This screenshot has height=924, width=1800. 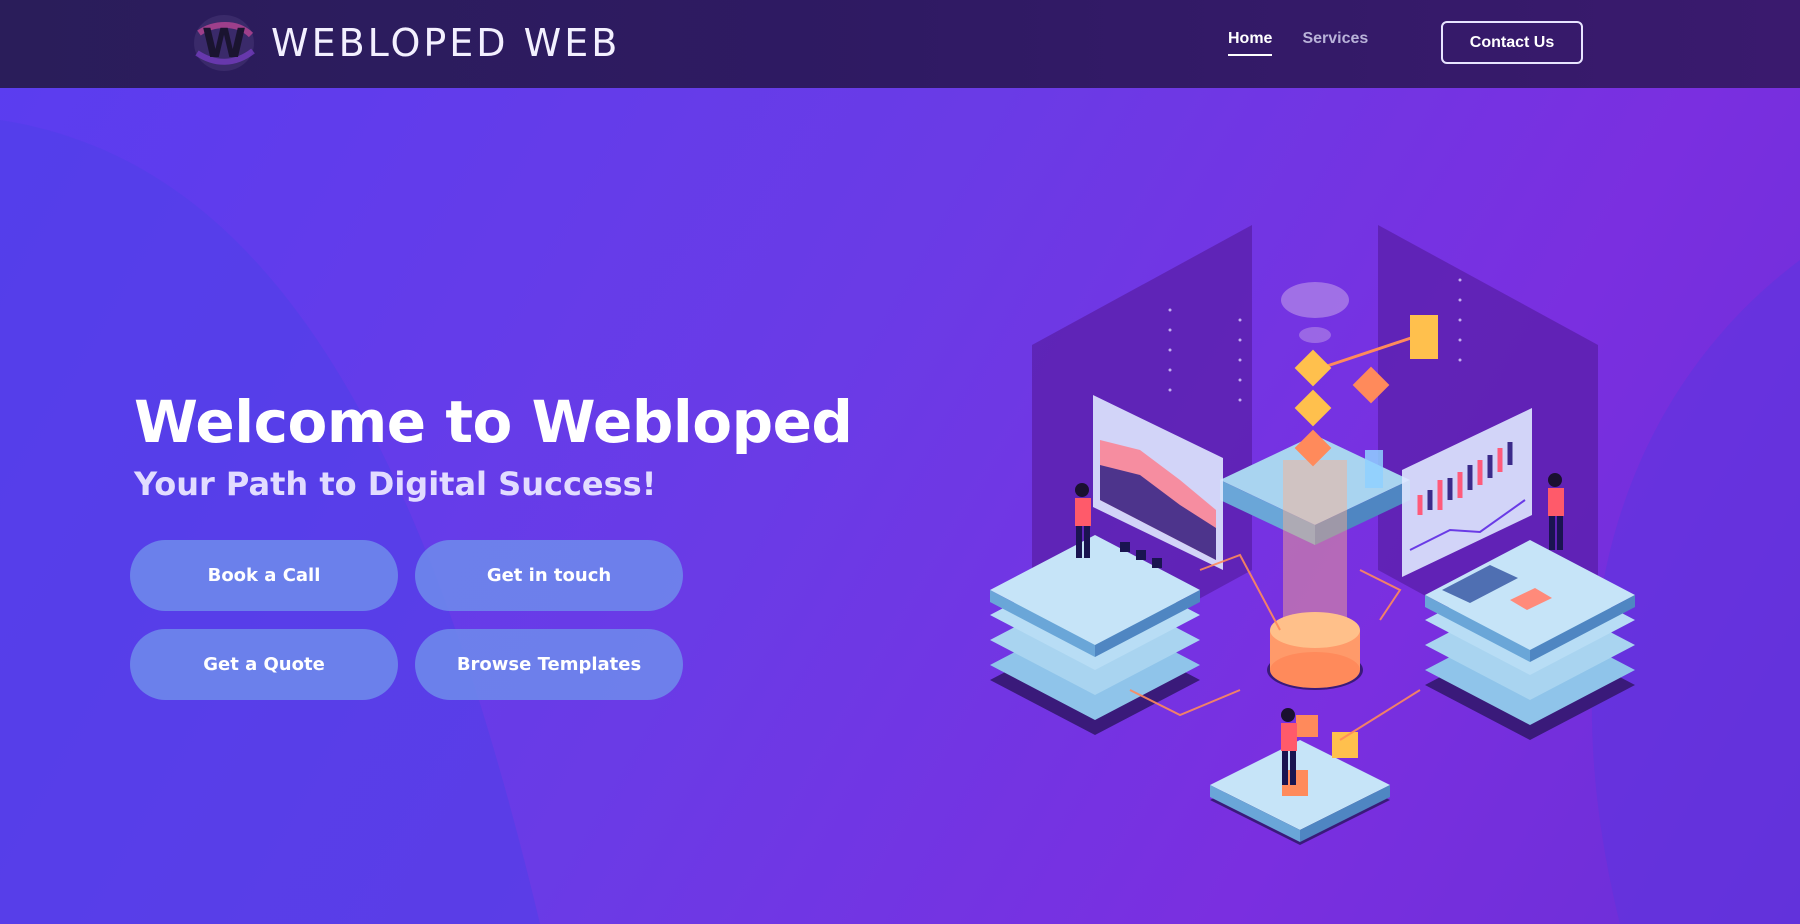 I want to click on book-call-button: Book a Call, so click(x=264, y=575).